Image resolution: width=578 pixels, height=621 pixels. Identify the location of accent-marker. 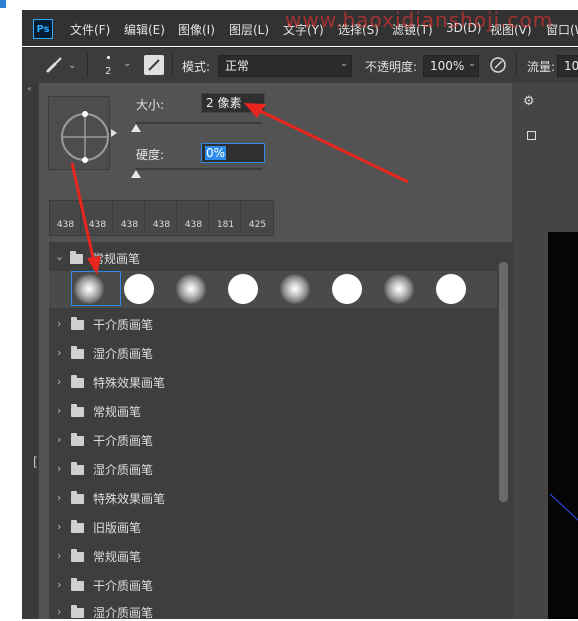
(3, 4).